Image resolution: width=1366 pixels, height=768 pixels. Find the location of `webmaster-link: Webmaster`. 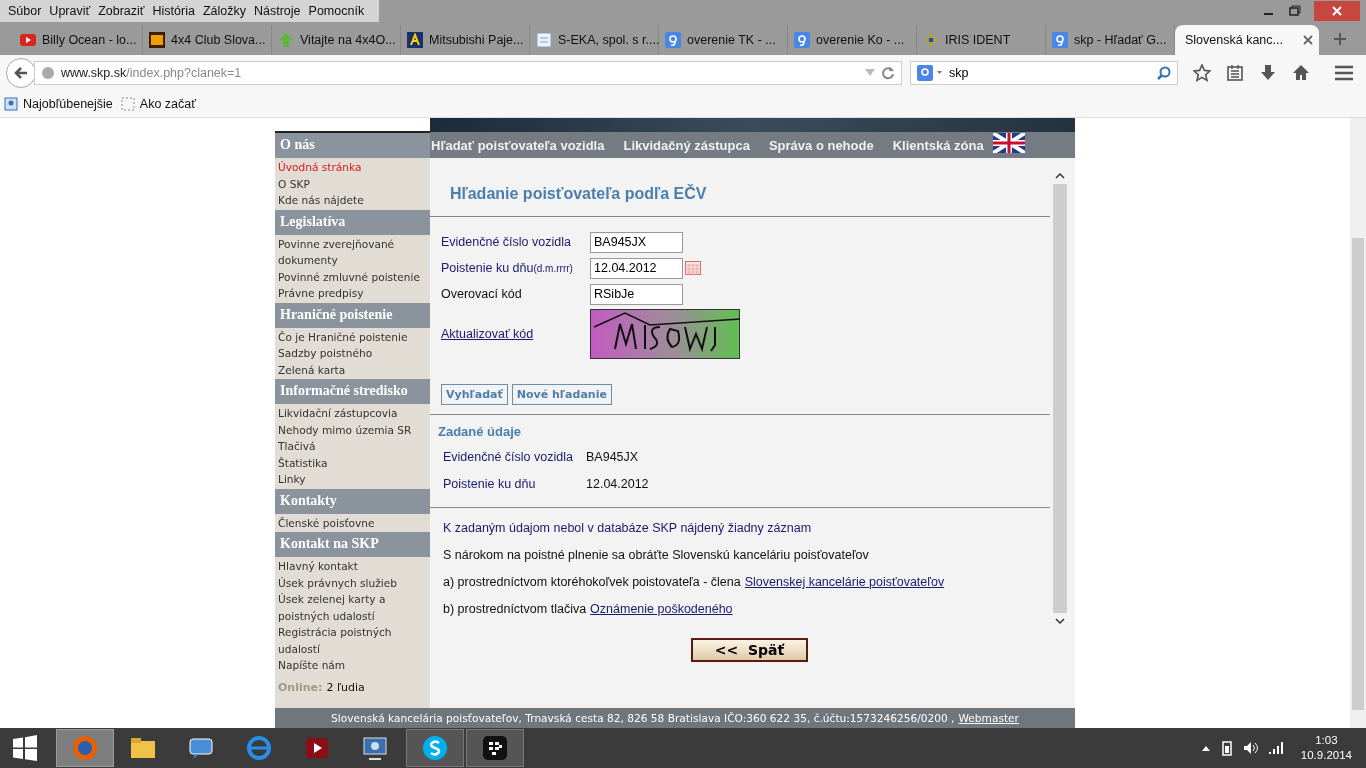

webmaster-link: Webmaster is located at coordinates (988, 718).